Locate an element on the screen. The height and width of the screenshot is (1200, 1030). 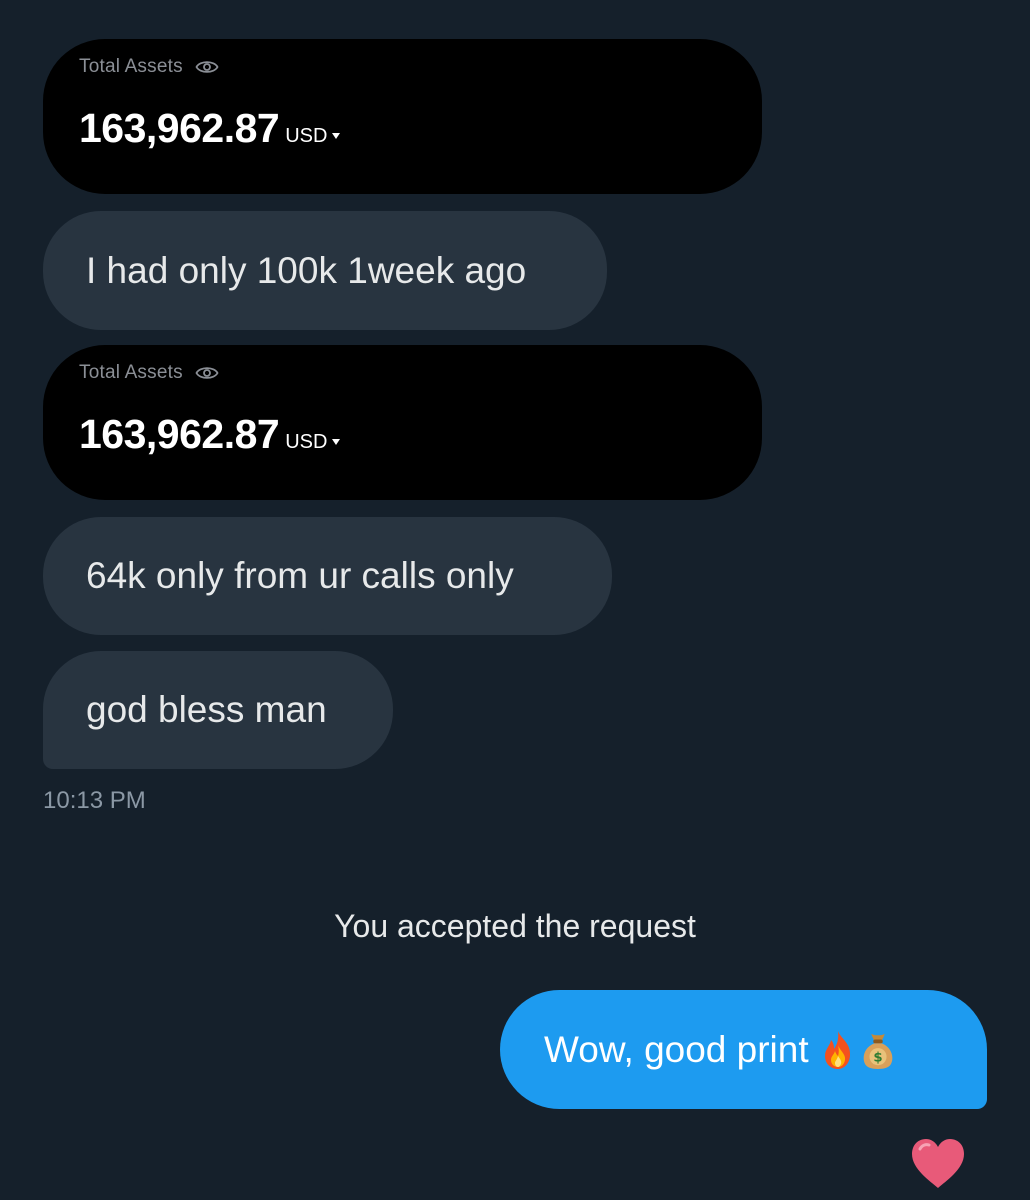
emoji-group: $ is located at coordinates (858, 1050).